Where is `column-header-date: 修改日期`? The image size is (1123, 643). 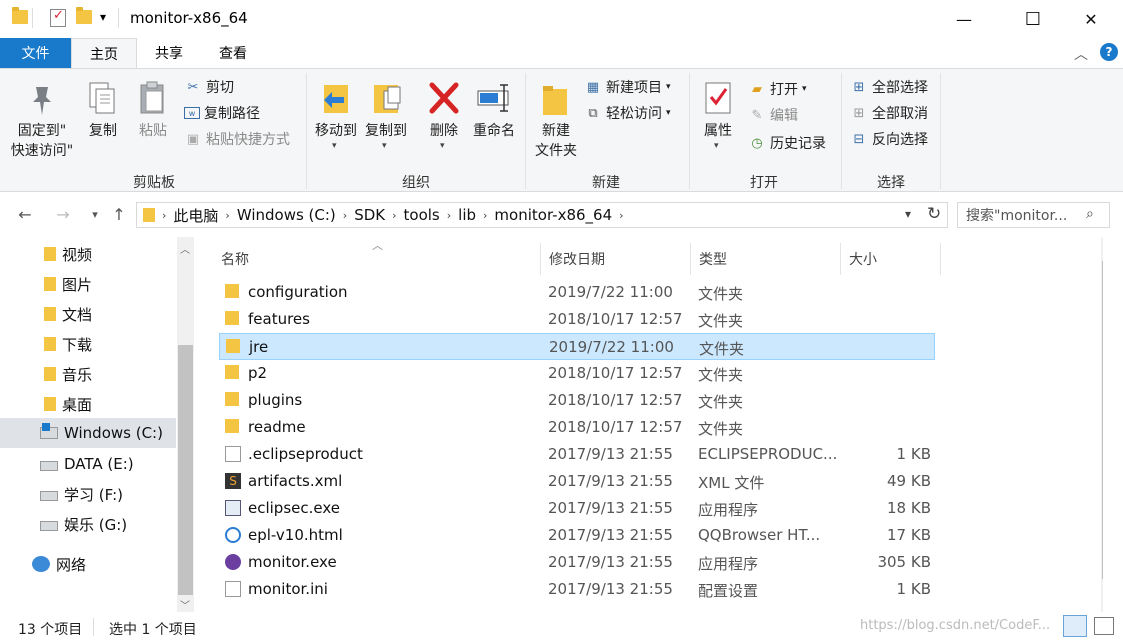 column-header-date: 修改日期 is located at coordinates (616, 259).